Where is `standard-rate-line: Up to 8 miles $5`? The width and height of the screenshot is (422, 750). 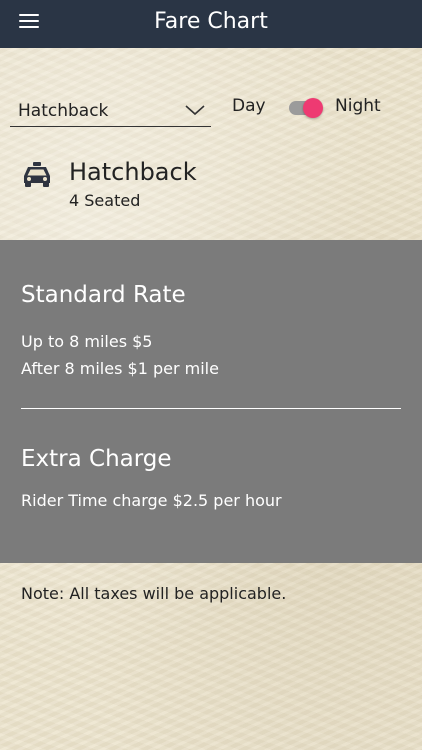
standard-rate-line: Up to 8 miles $5 is located at coordinates (87, 341).